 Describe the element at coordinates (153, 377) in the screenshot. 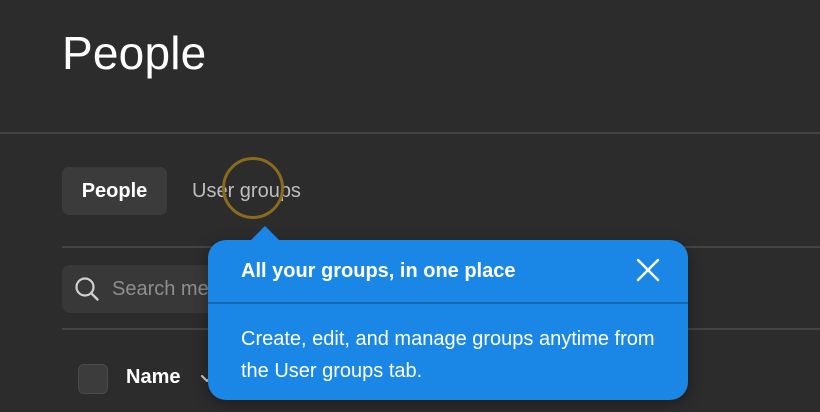

I see `column-header-name: Name` at that location.